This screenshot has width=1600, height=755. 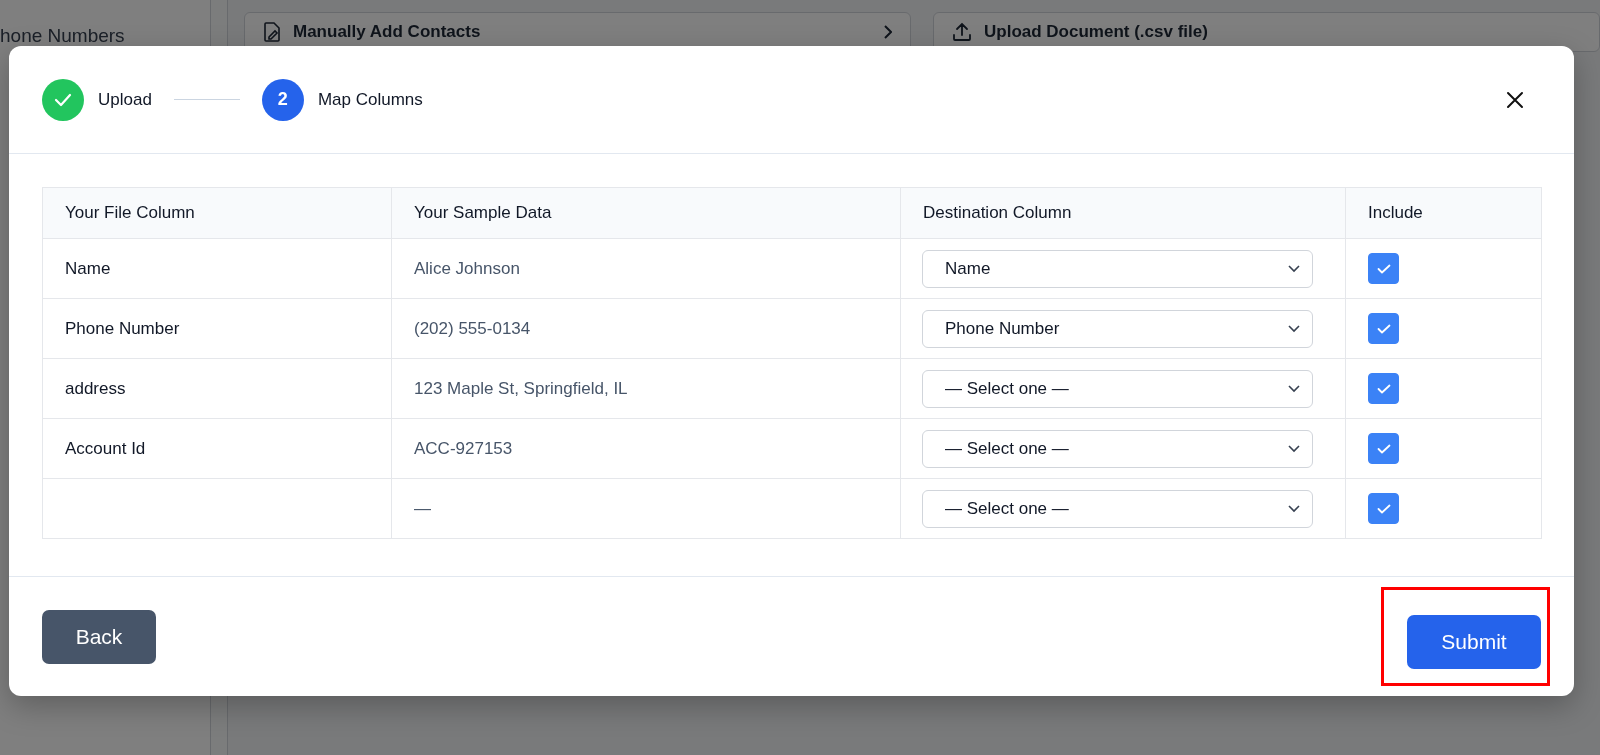 I want to click on column-header: Your Sample Data, so click(x=646, y=213).